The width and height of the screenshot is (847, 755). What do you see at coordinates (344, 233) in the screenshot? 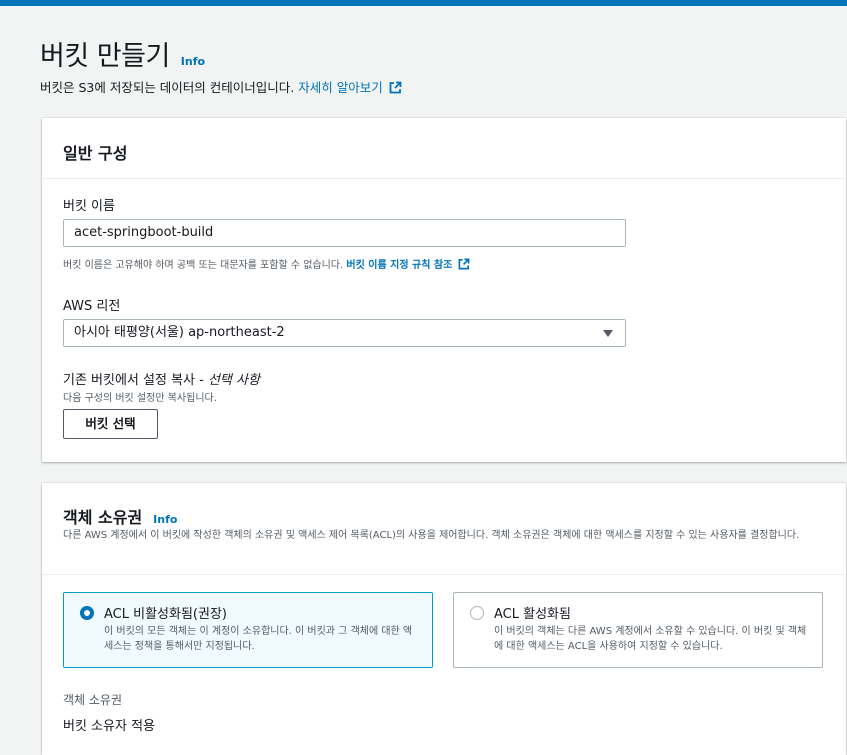
I see `bucket-name-input: acet-springboot-build` at bounding box center [344, 233].